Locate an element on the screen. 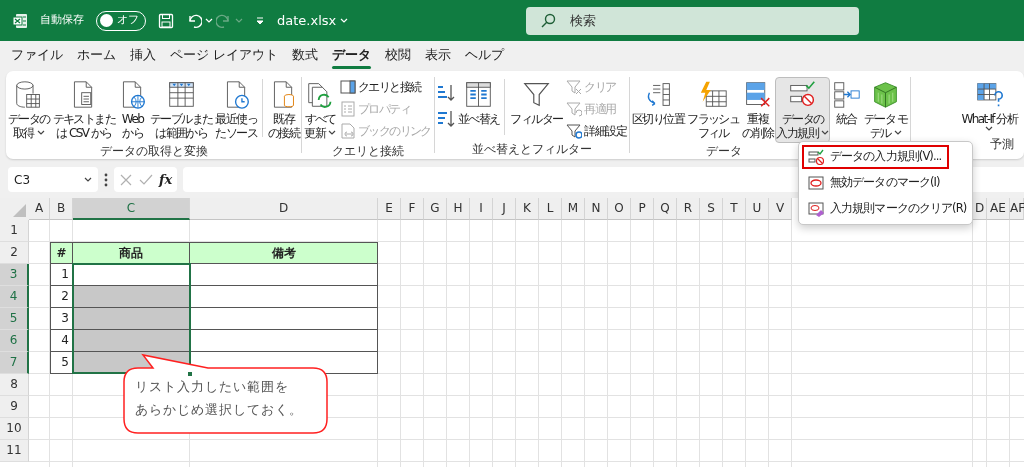  group-label: クエリと接続 is located at coordinates (368, 151).